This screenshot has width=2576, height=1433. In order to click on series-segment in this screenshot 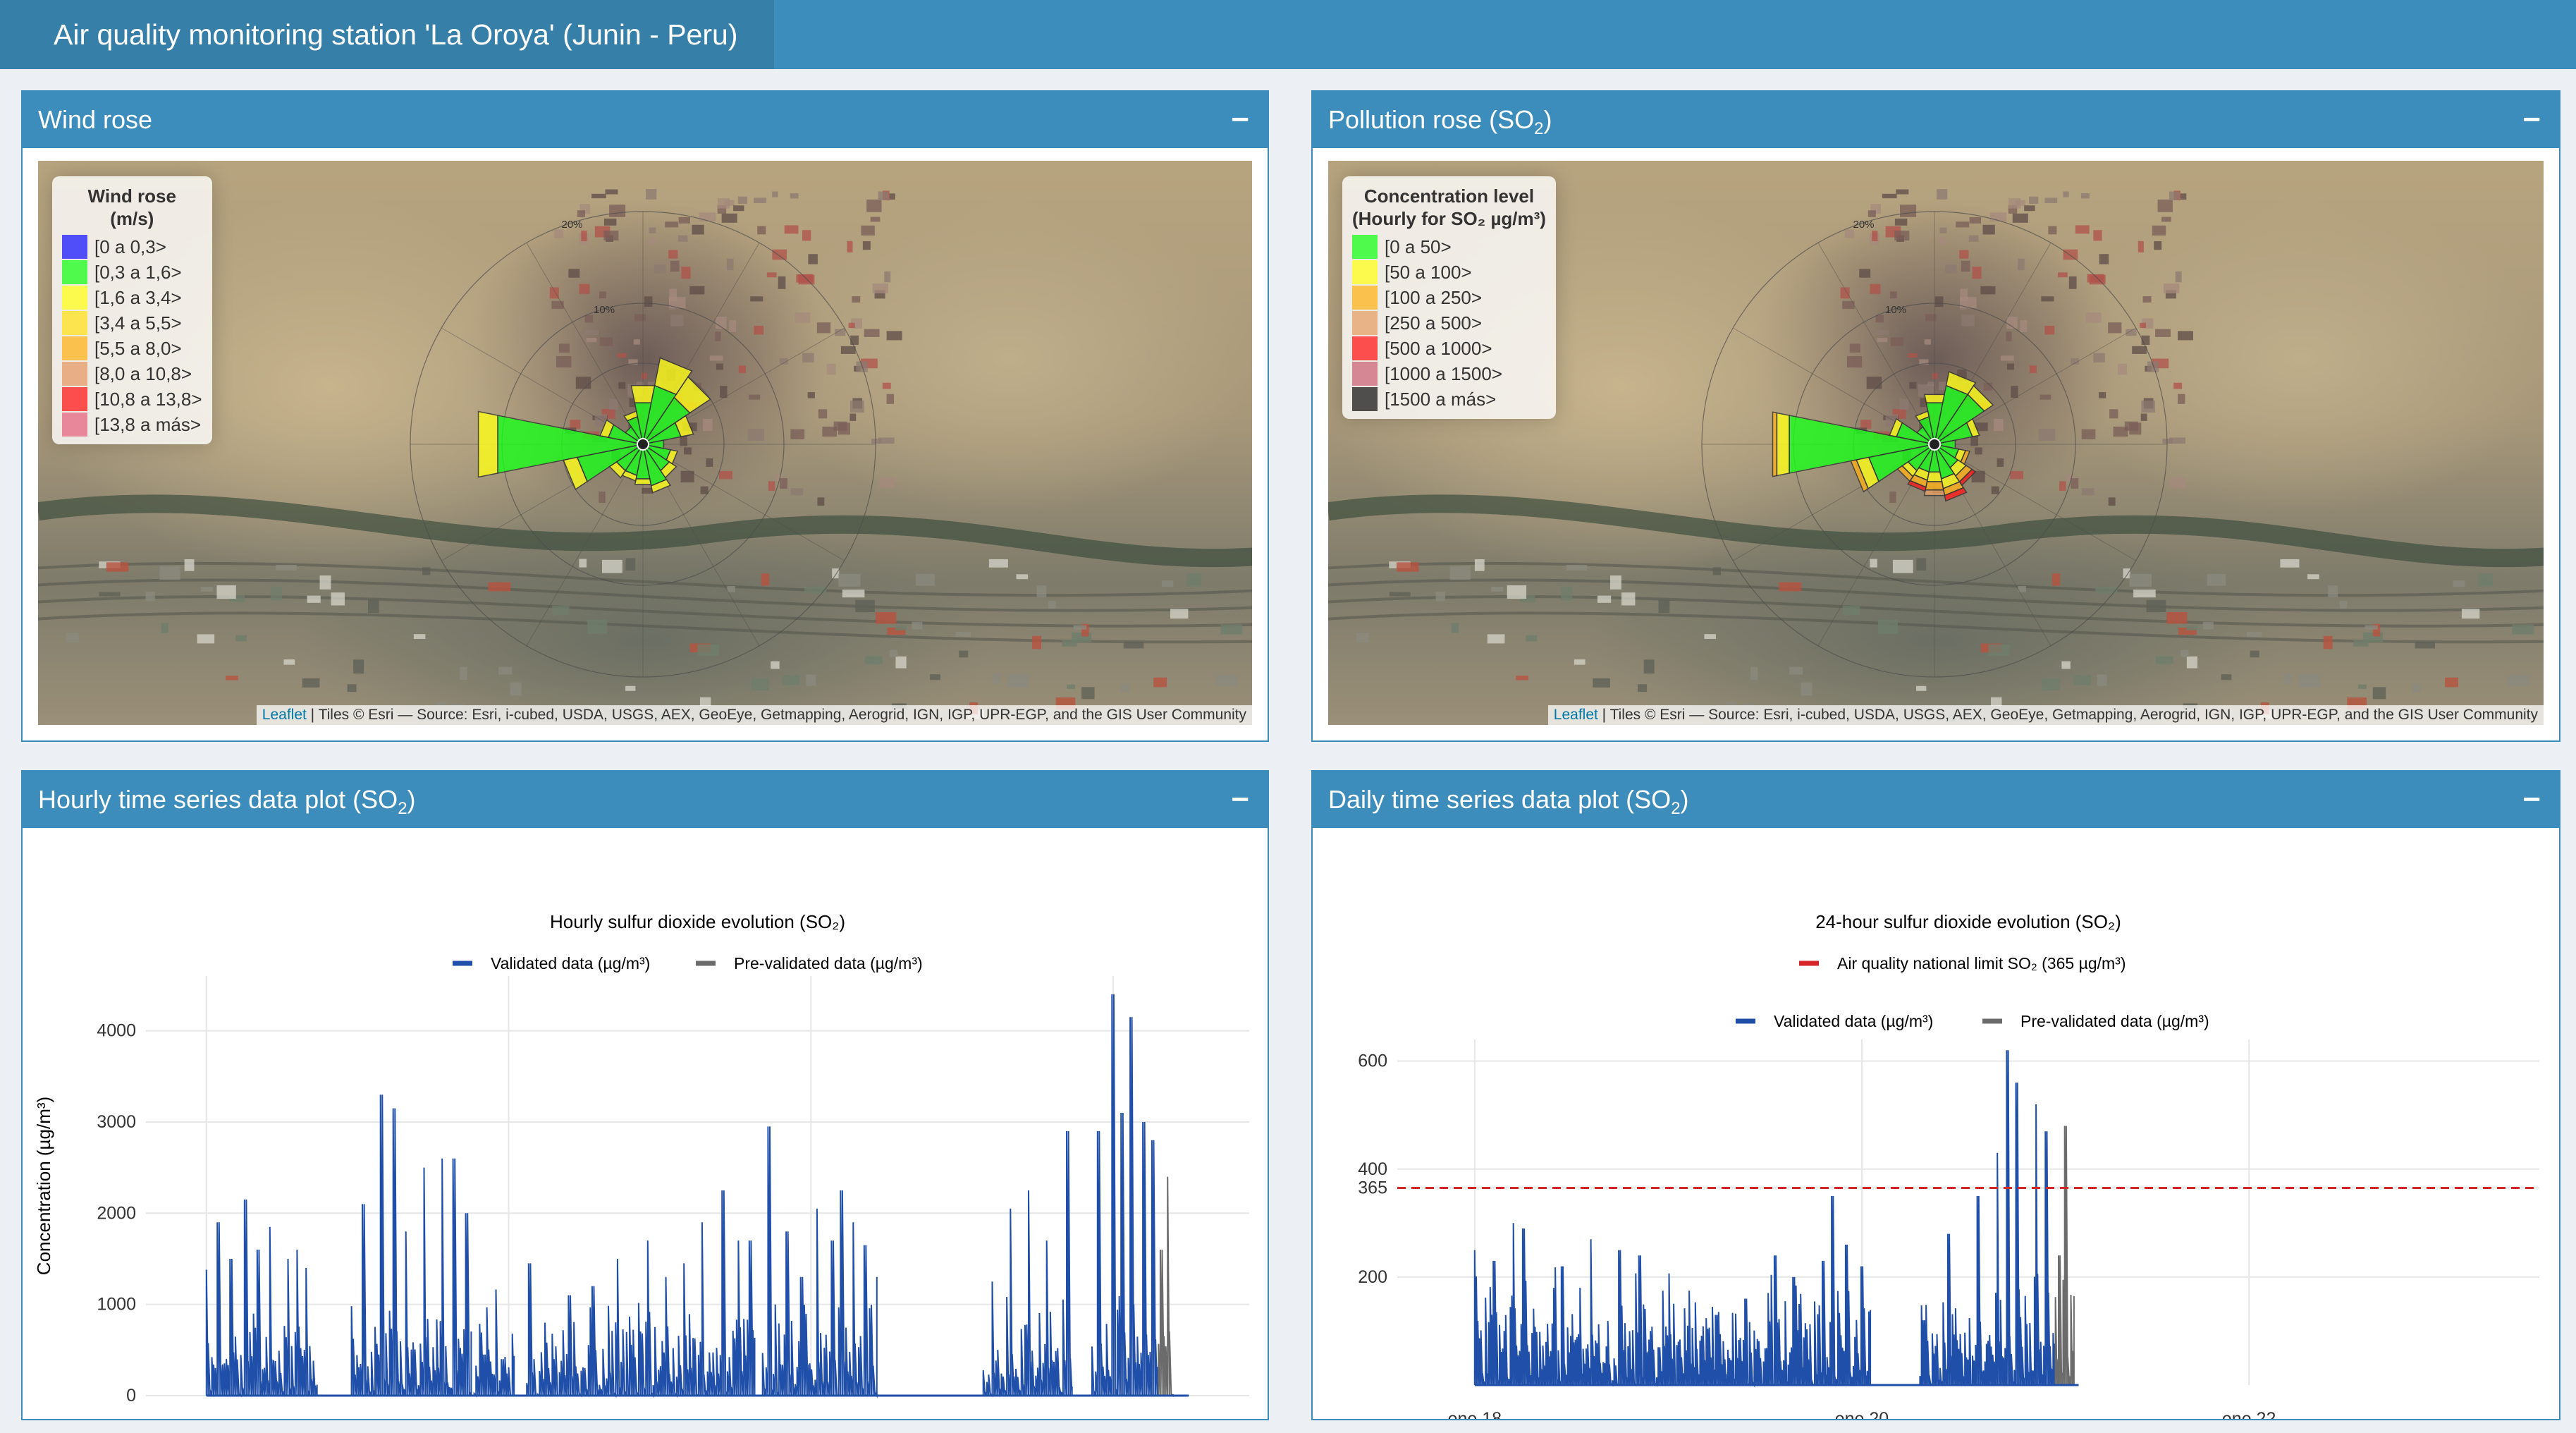, I will do `click(819, 1262)`.